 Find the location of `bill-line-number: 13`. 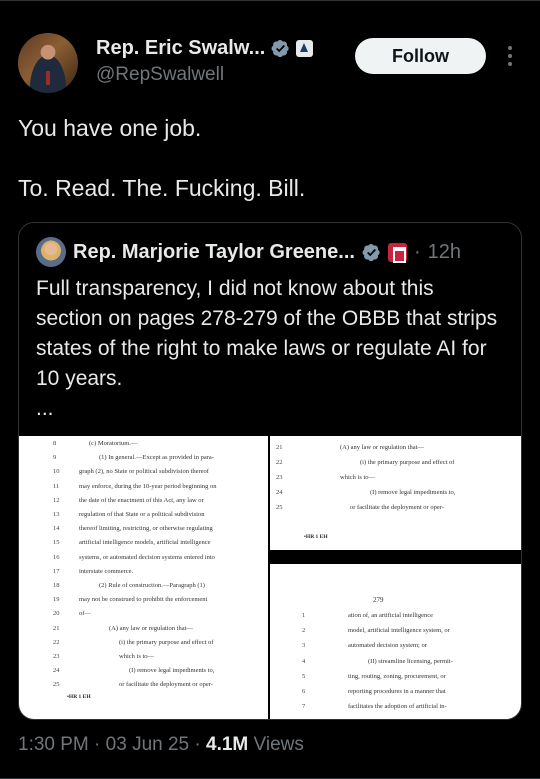

bill-line-number: 13 is located at coordinates (56, 514).